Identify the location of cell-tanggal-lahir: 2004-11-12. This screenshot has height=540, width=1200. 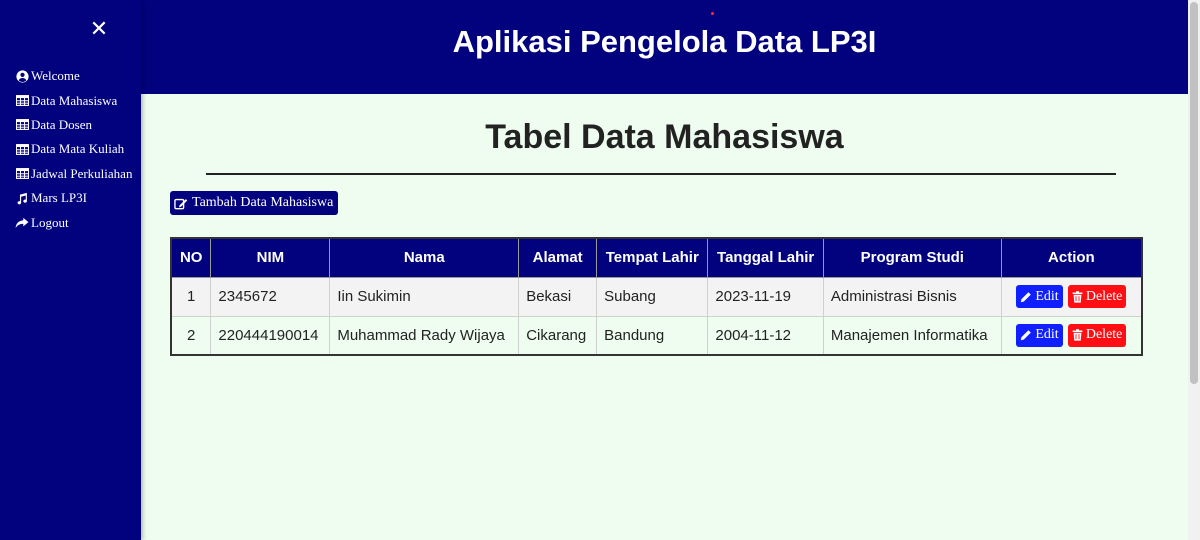
(765, 335).